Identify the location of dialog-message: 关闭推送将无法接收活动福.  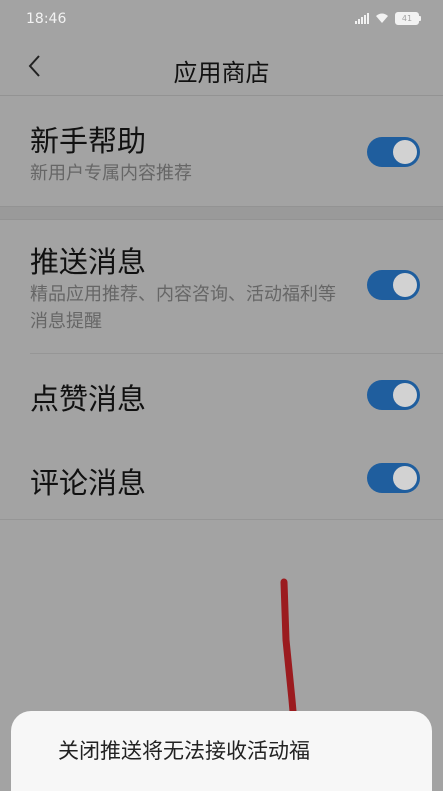
(184, 751).